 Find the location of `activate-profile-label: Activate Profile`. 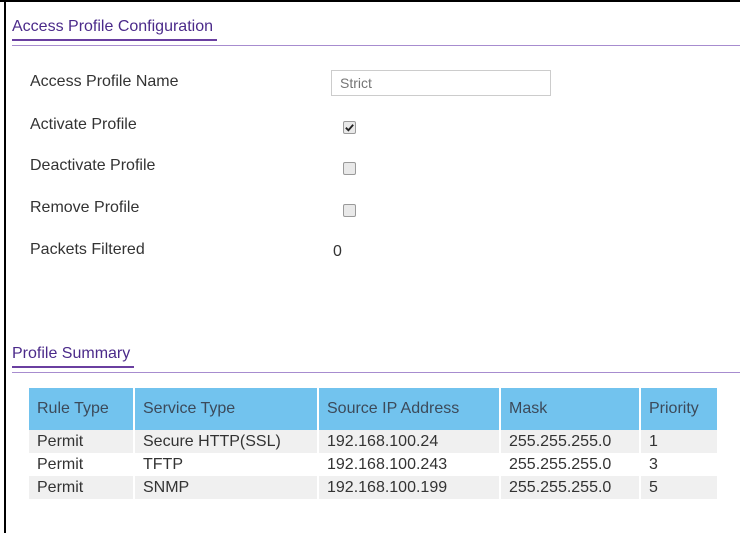

activate-profile-label: Activate Profile is located at coordinates (83, 124).